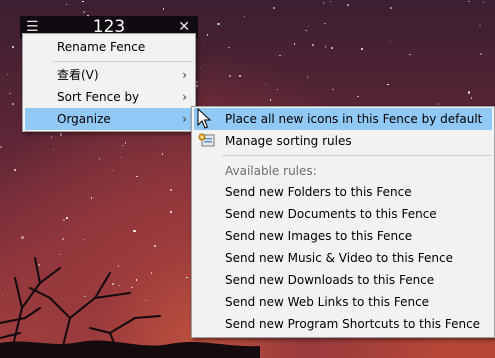  What do you see at coordinates (319, 236) in the screenshot?
I see `menu-item-label: Send new Images to this Fence` at bounding box center [319, 236].